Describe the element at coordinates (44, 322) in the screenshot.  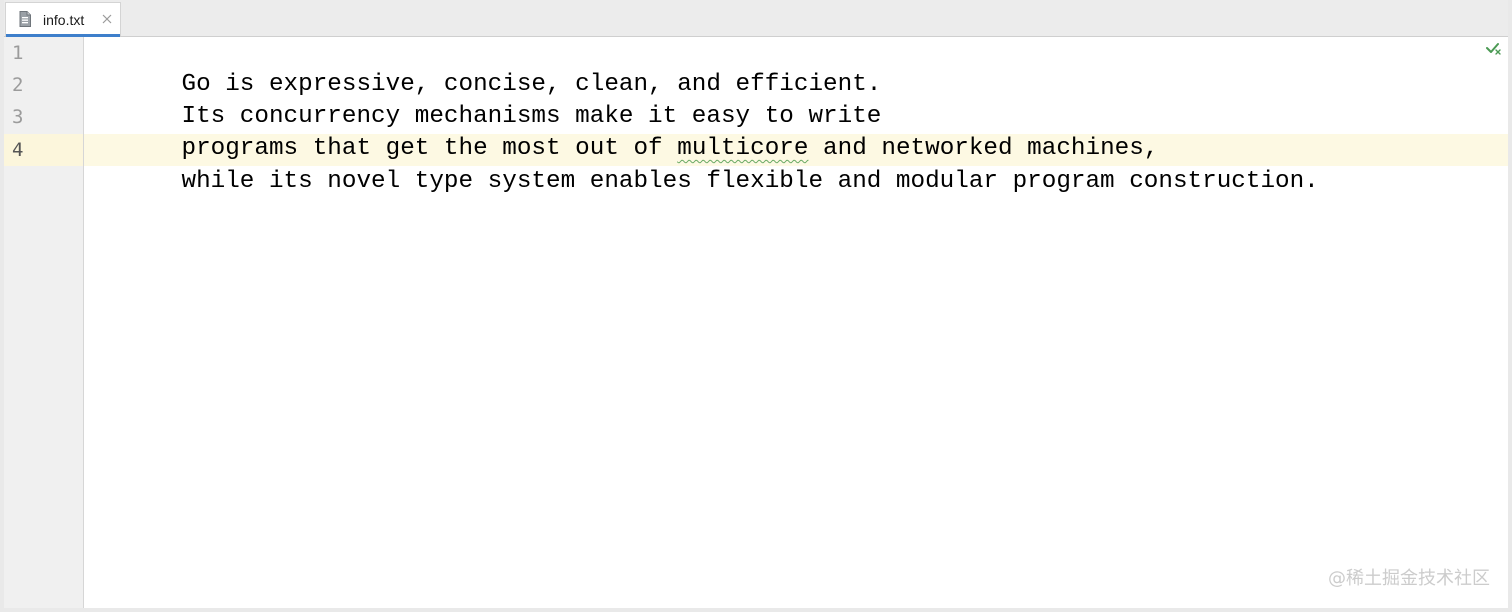
I see `line-number-gutter: 1 2 3 4` at that location.